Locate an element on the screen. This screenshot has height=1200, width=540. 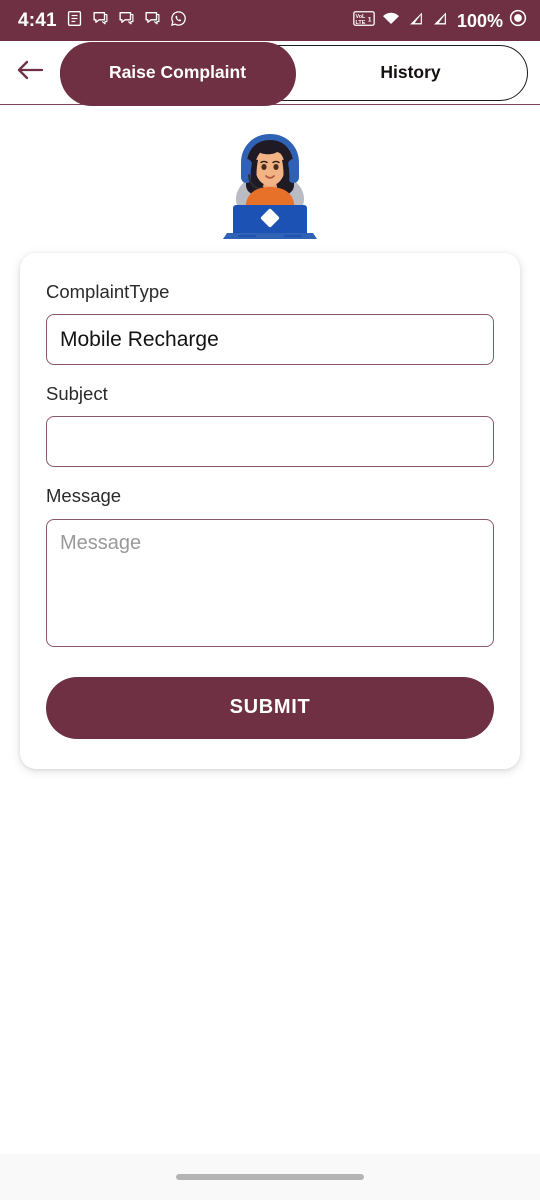
svg-text: LTE is located at coordinates (360, 22).